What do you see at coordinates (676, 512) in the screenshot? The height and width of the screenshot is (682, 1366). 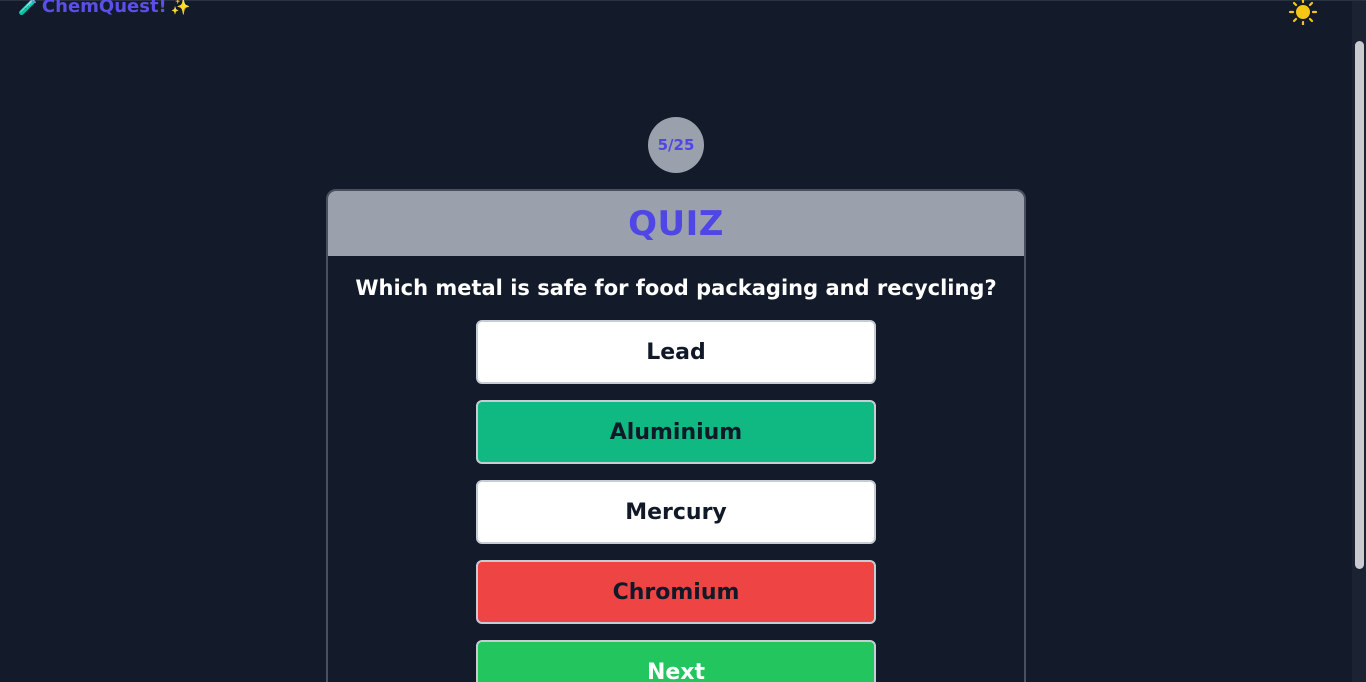 I see `option-mercury-button: Mercury` at bounding box center [676, 512].